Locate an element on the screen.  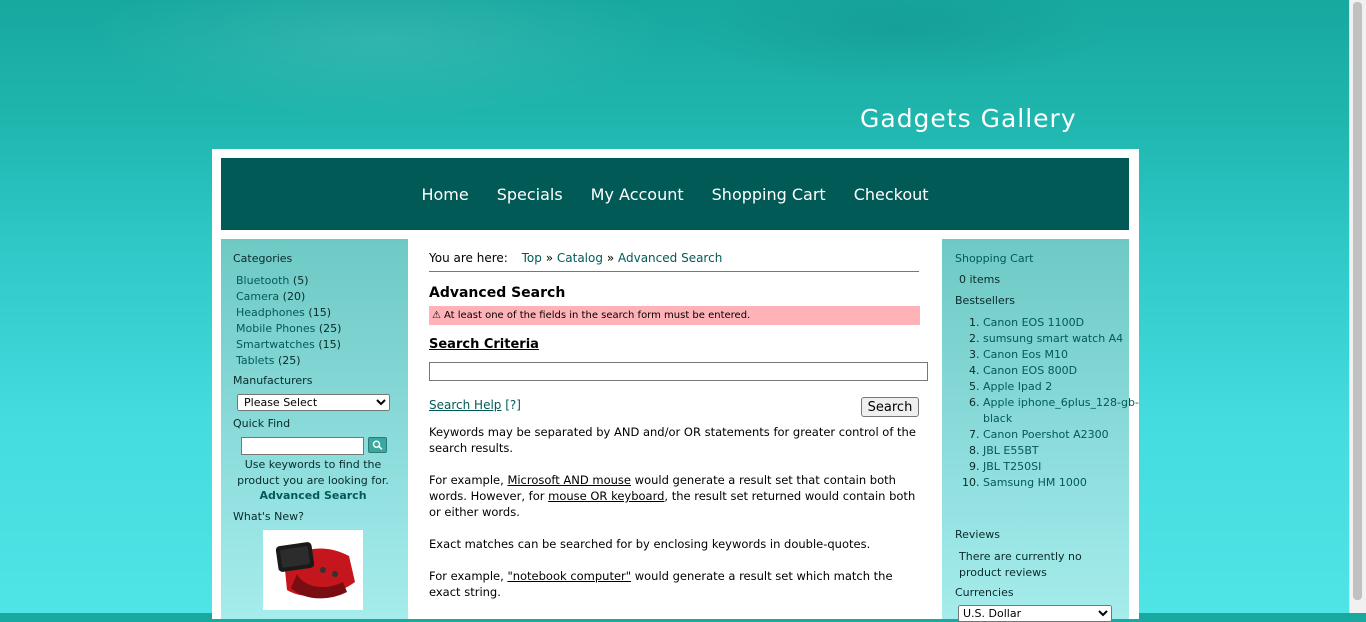
category-name: Tablets is located at coordinates (255, 360).